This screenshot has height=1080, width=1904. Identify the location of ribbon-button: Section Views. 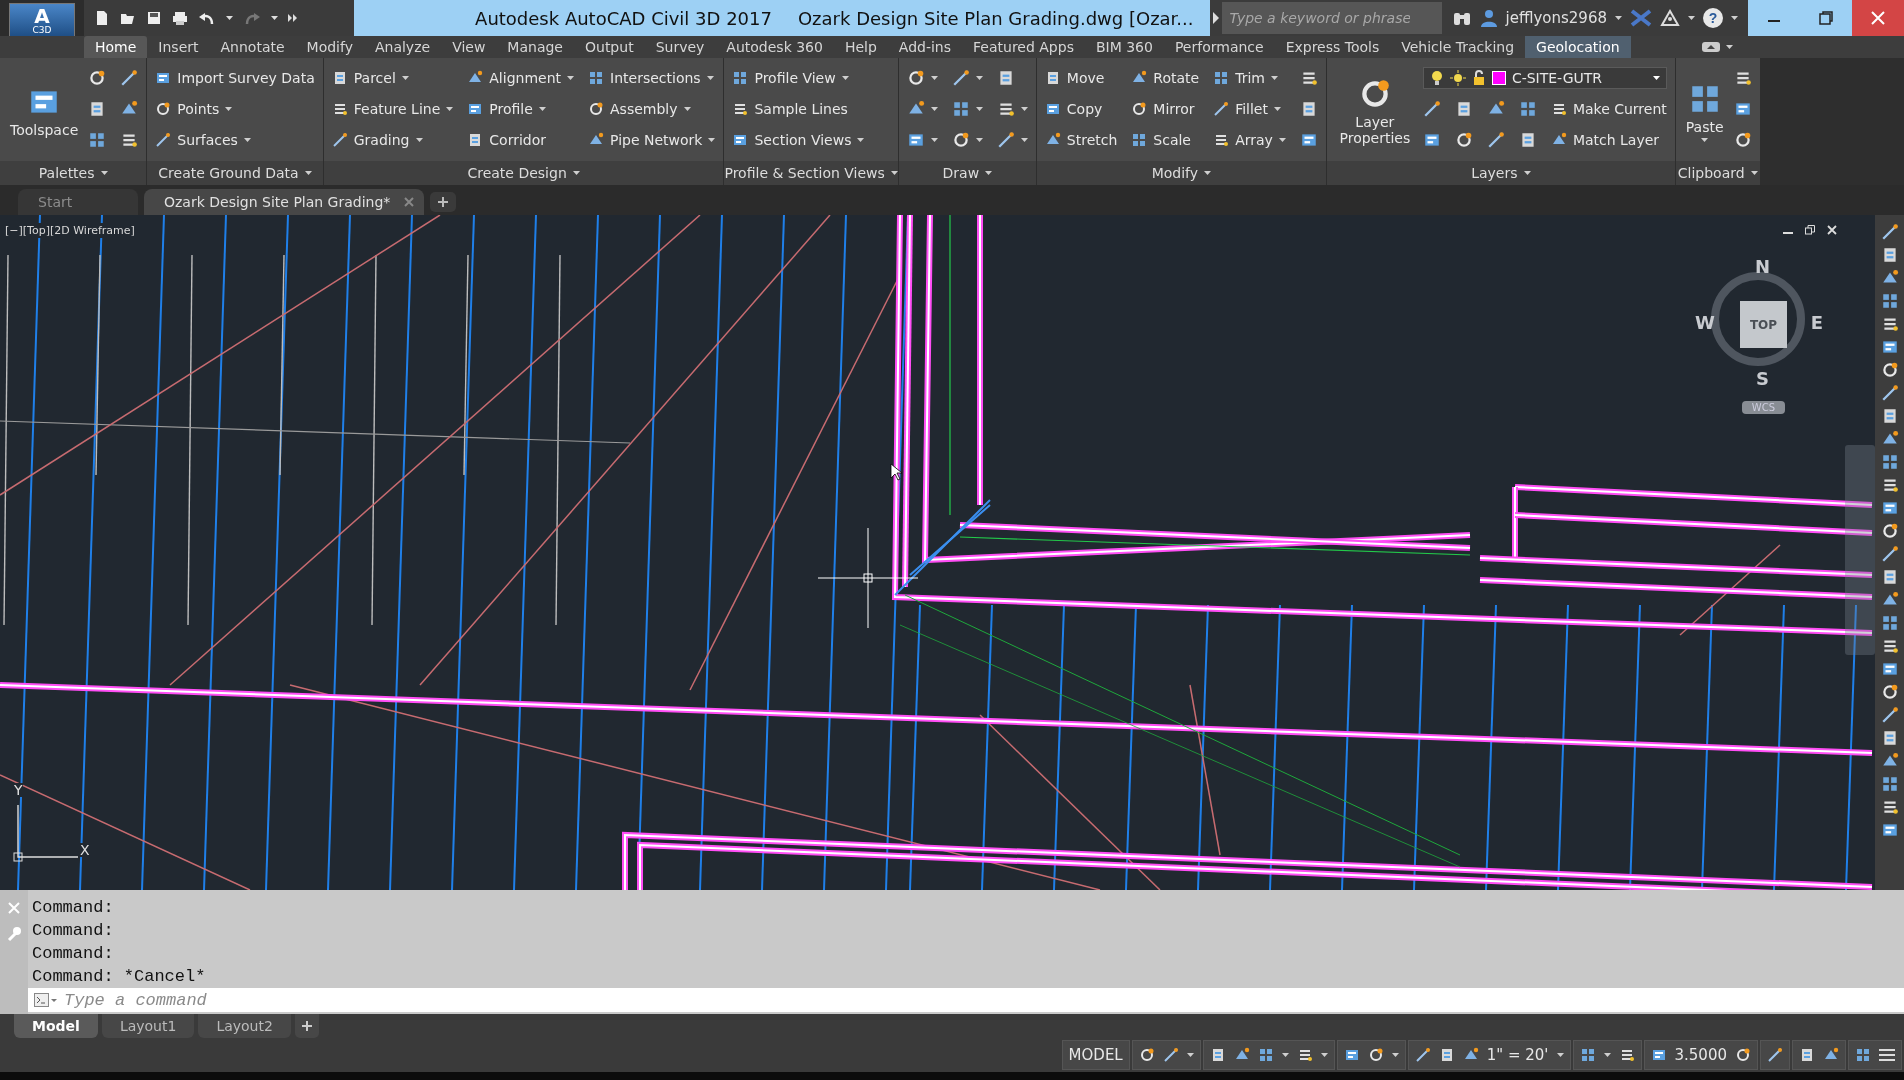
(798, 139).